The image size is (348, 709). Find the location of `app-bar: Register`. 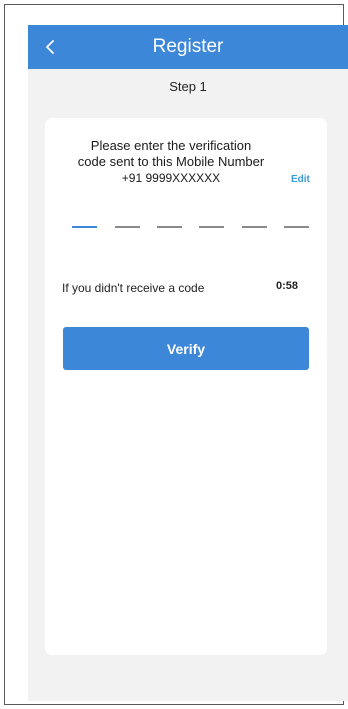

app-bar: Register is located at coordinates (188, 47).